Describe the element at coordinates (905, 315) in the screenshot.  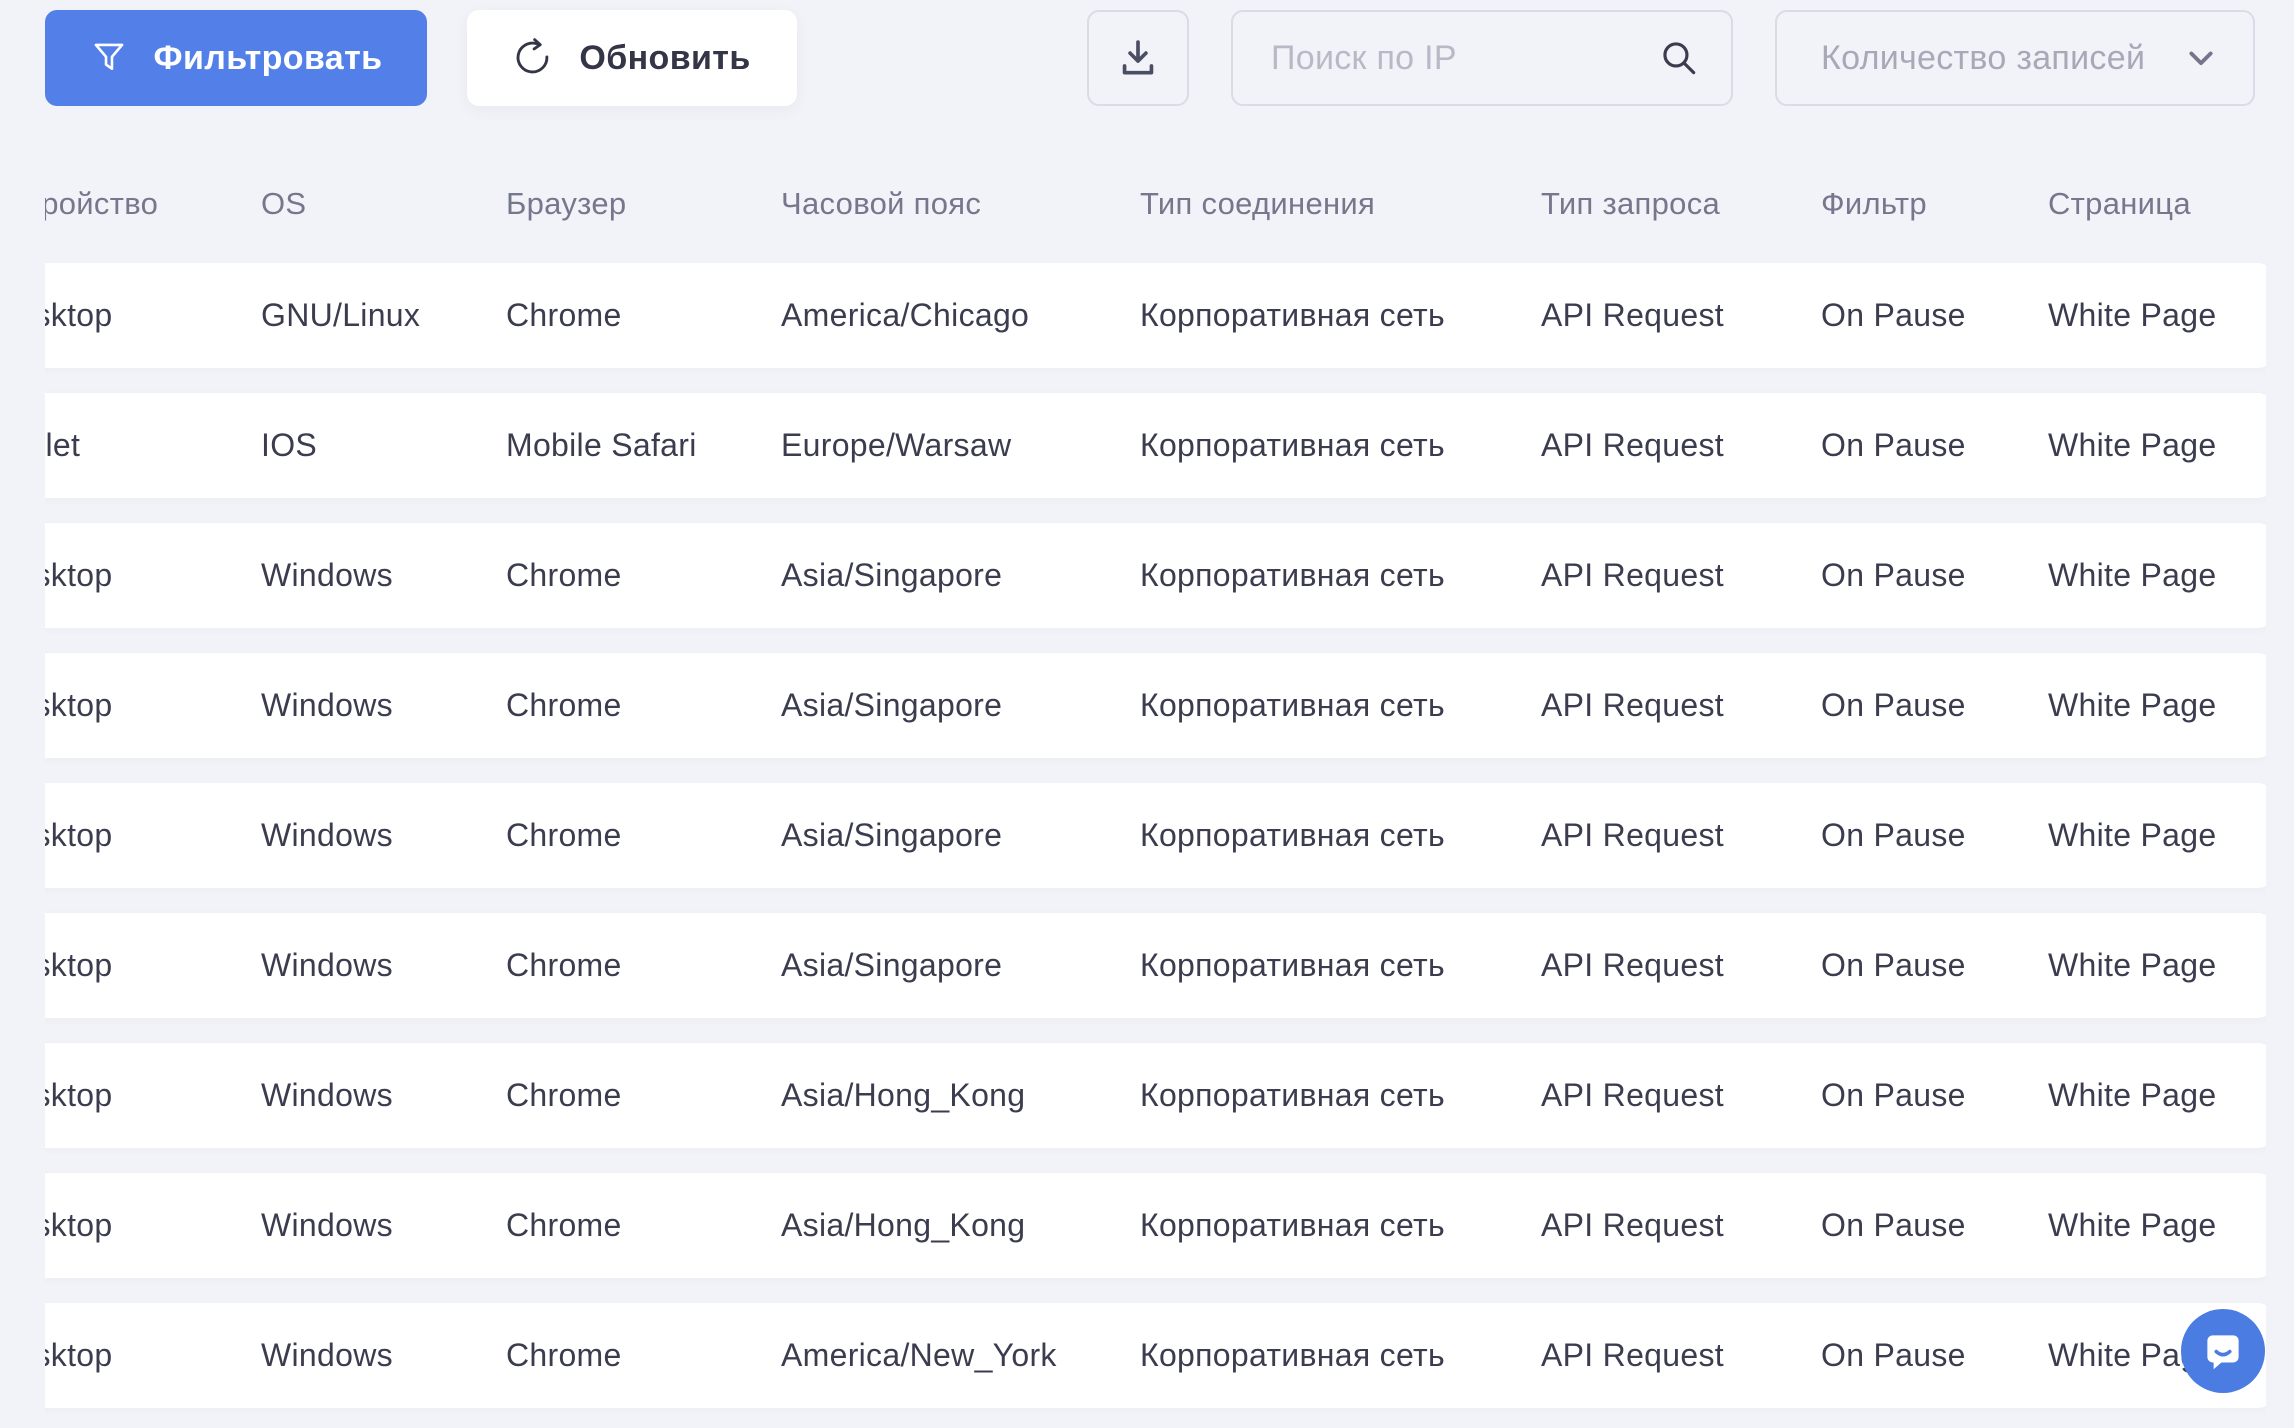
I see `table-cell-timezone: America/Chicago` at that location.